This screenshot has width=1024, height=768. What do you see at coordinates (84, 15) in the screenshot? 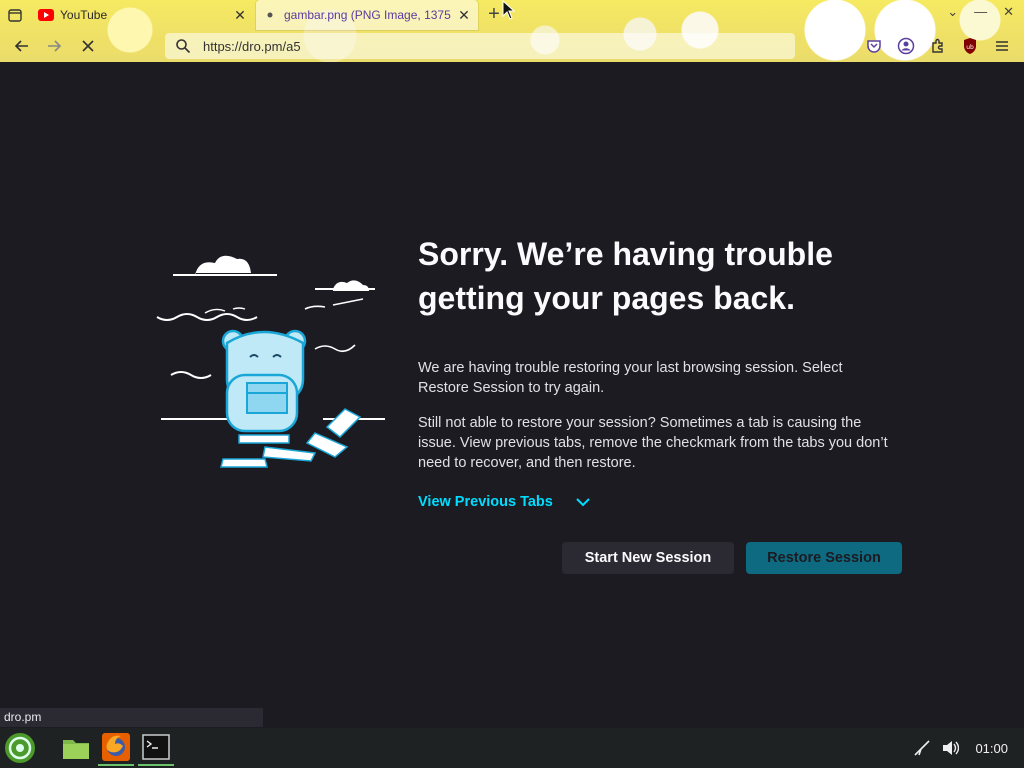
I see `tab-label: YouTube` at bounding box center [84, 15].